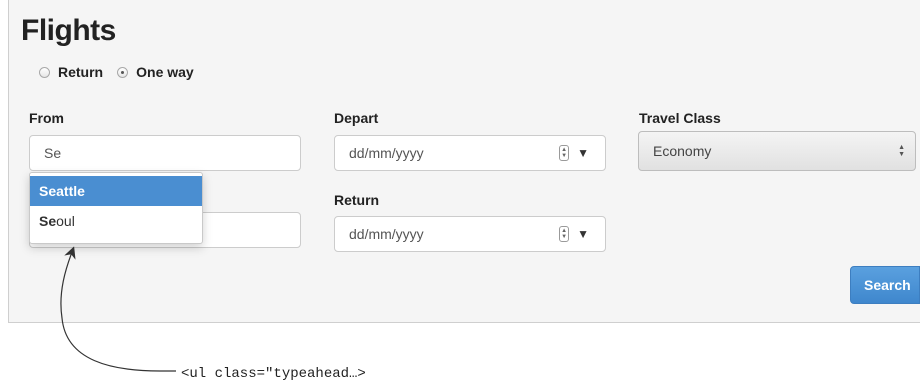  Describe the element at coordinates (44, 72) in the screenshot. I see `return-radio` at that location.